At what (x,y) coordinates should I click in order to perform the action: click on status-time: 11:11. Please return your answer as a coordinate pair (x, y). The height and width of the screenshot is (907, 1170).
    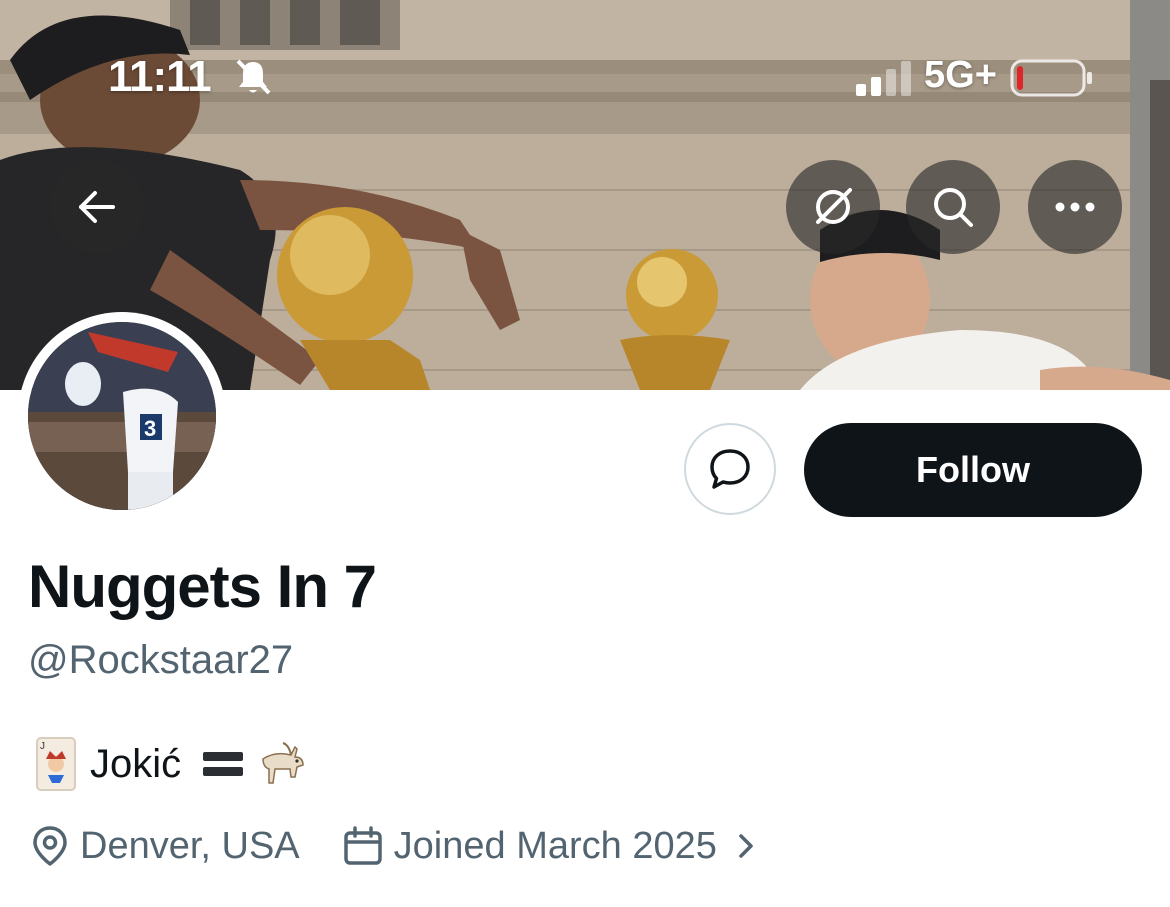
    Looking at the image, I should click on (160, 76).